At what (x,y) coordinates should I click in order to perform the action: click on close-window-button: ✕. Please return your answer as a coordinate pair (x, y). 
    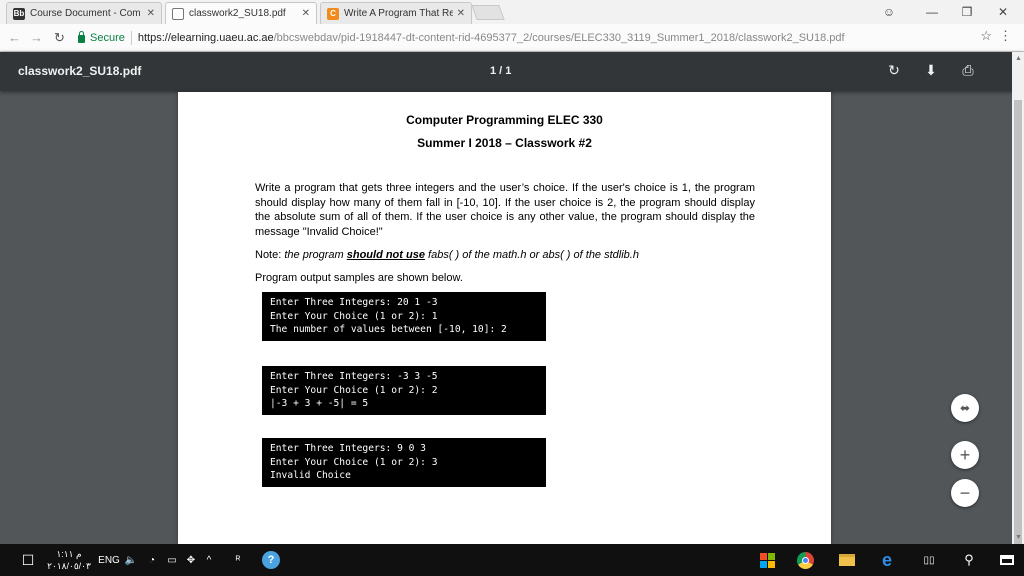
    Looking at the image, I should click on (1003, 12).